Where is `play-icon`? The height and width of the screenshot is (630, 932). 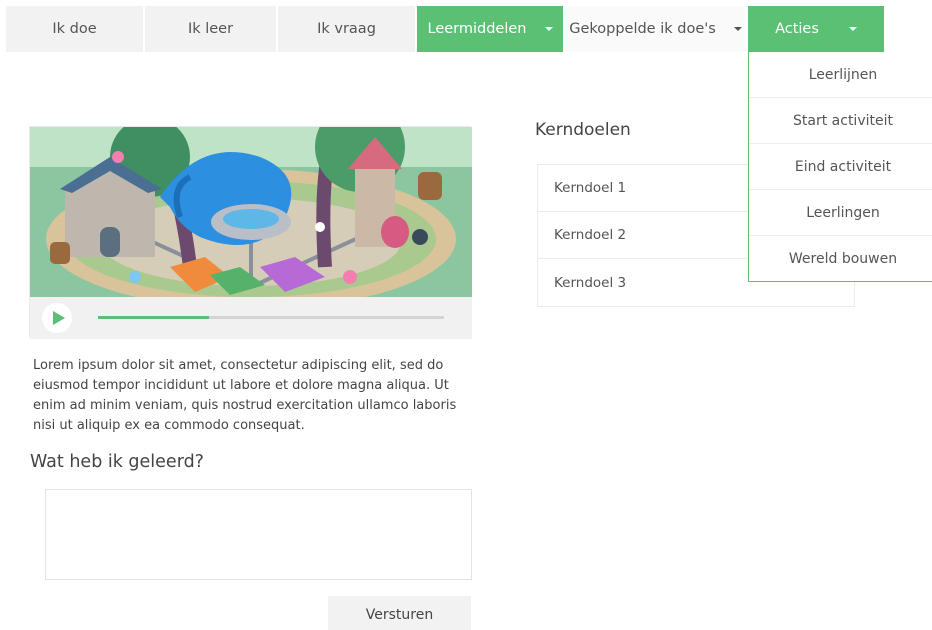
play-icon is located at coordinates (58, 318).